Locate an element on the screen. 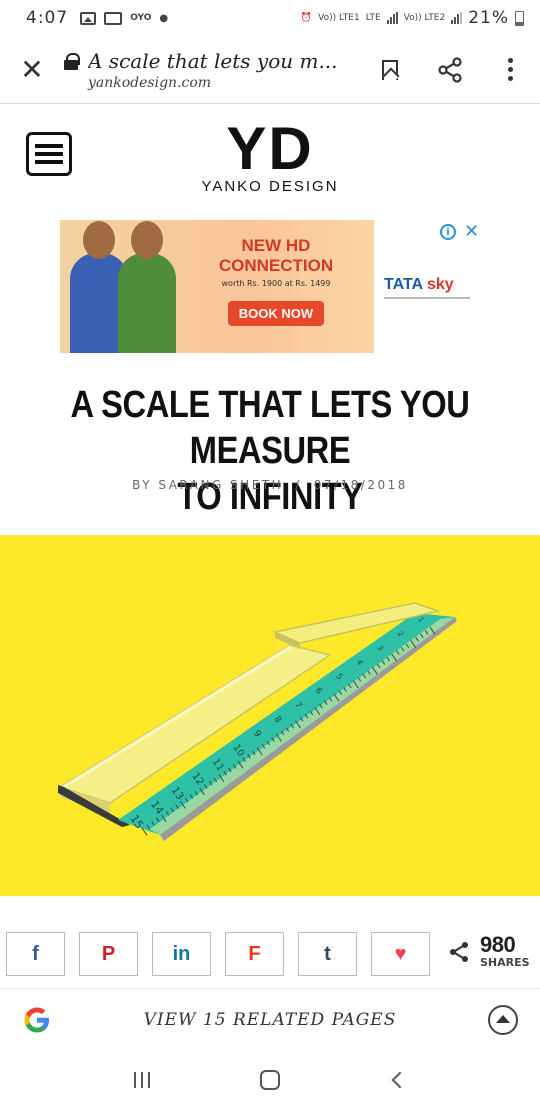  recent-apps-button is located at coordinates (142, 1080).